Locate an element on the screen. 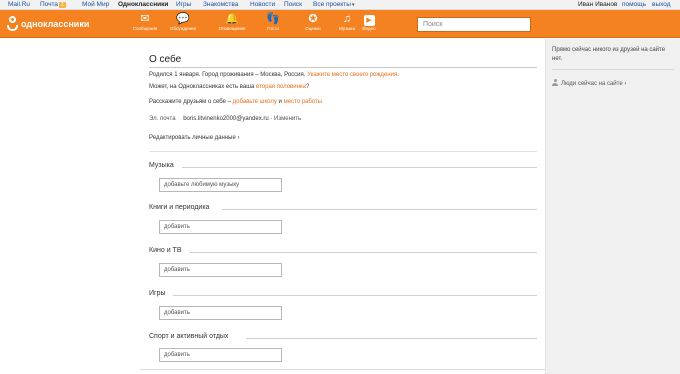 This screenshot has height=374, width=680. panel-divider is located at coordinates (613, 69).